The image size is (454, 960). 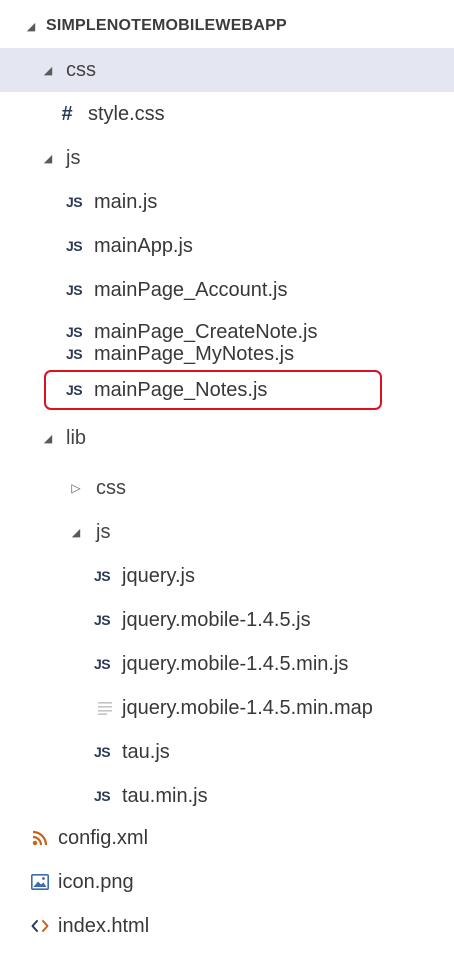 What do you see at coordinates (191, 289) in the screenshot?
I see `file-label: mainPage_Account.js` at bounding box center [191, 289].